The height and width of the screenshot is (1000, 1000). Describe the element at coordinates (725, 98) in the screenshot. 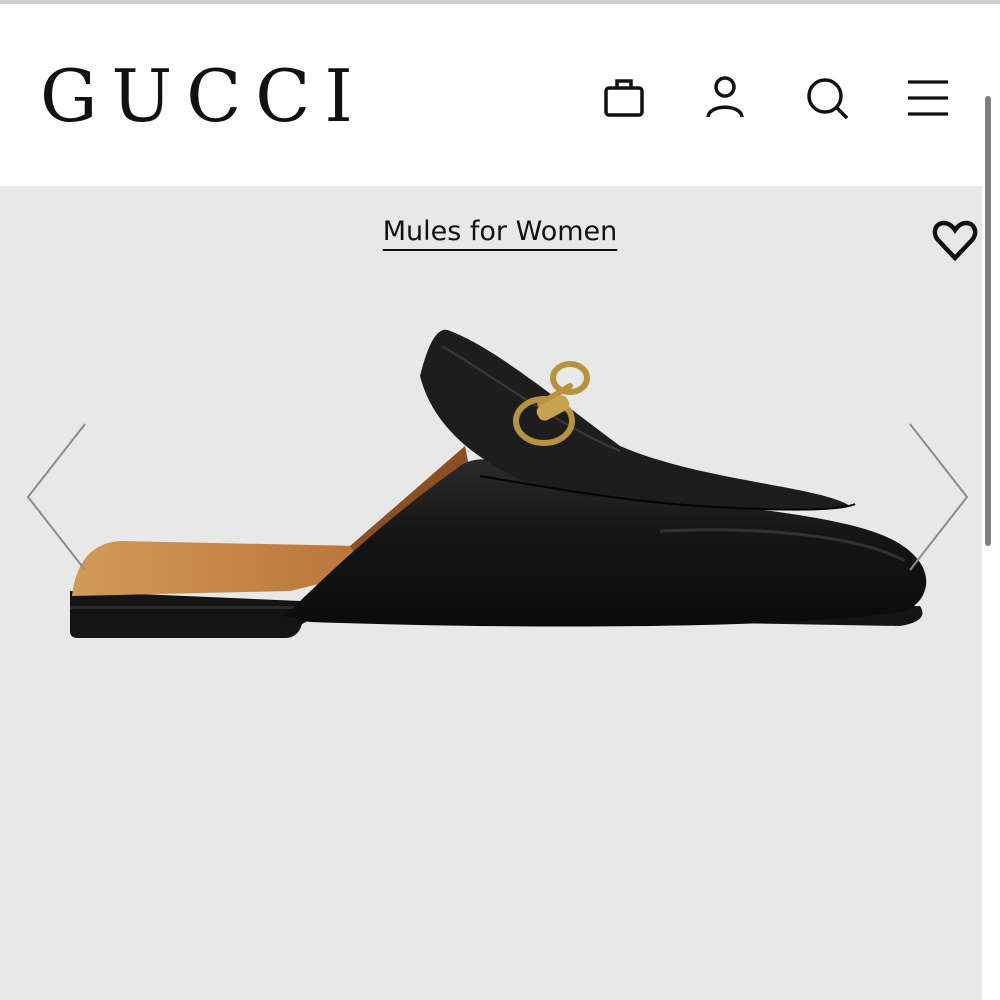

I see `account-icon` at that location.